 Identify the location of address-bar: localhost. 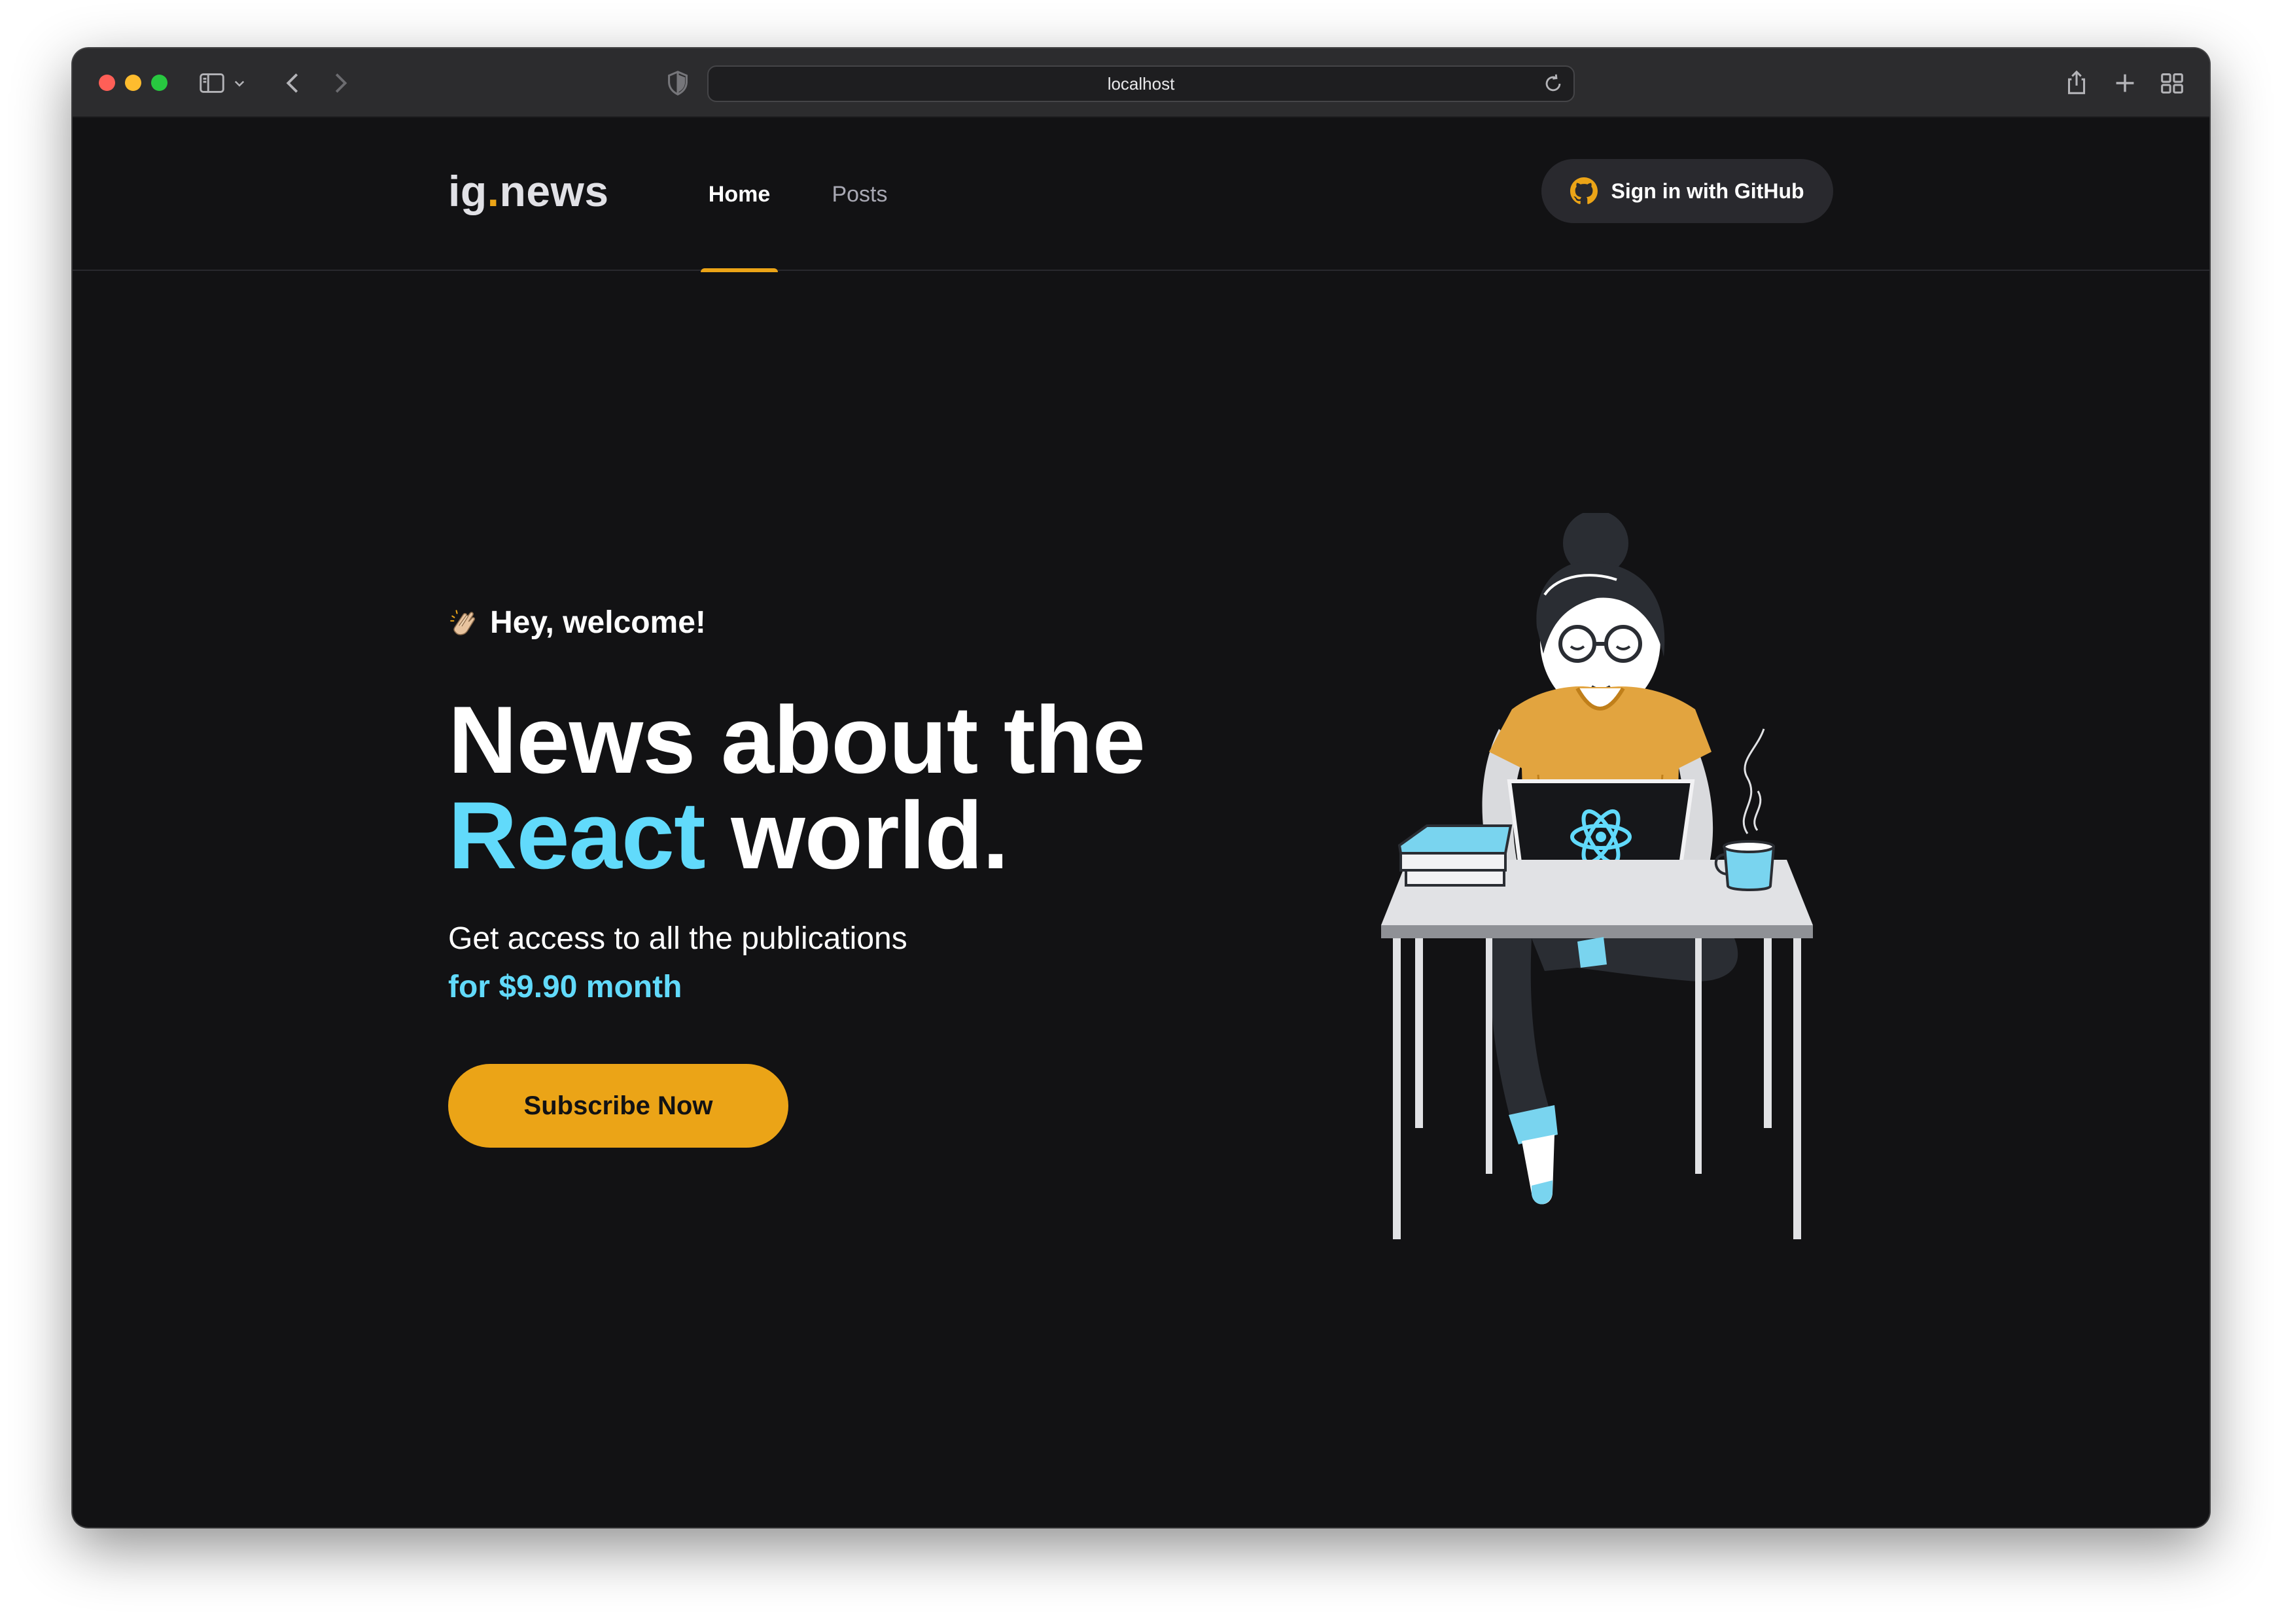
(1141, 83).